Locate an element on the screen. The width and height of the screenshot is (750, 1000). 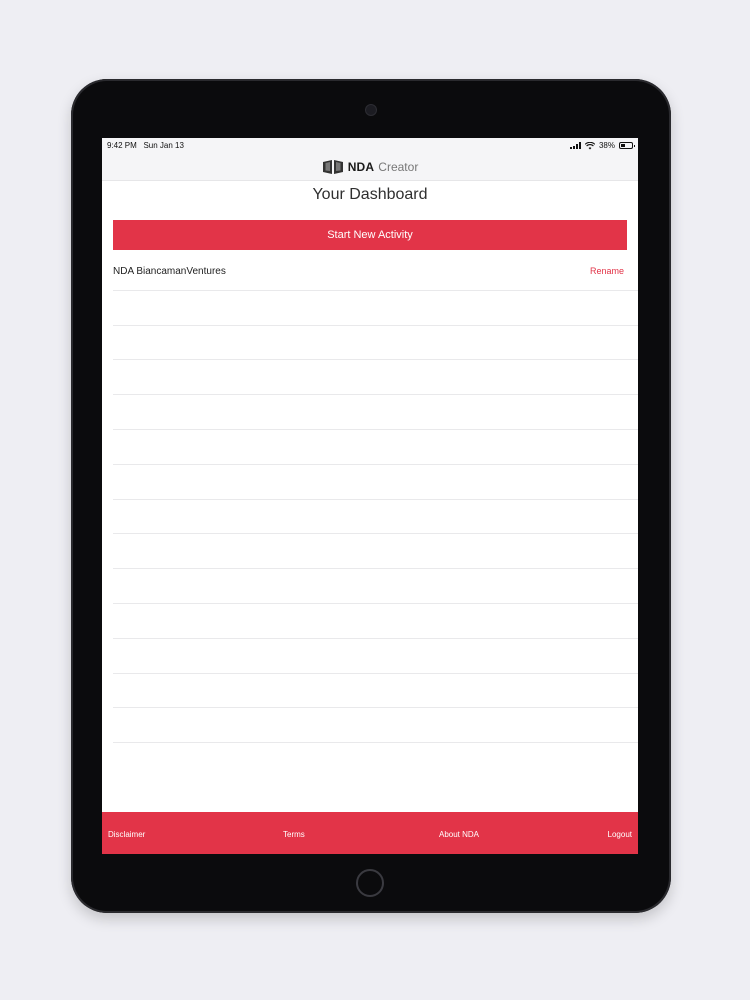
front-camera is located at coordinates (371, 110).